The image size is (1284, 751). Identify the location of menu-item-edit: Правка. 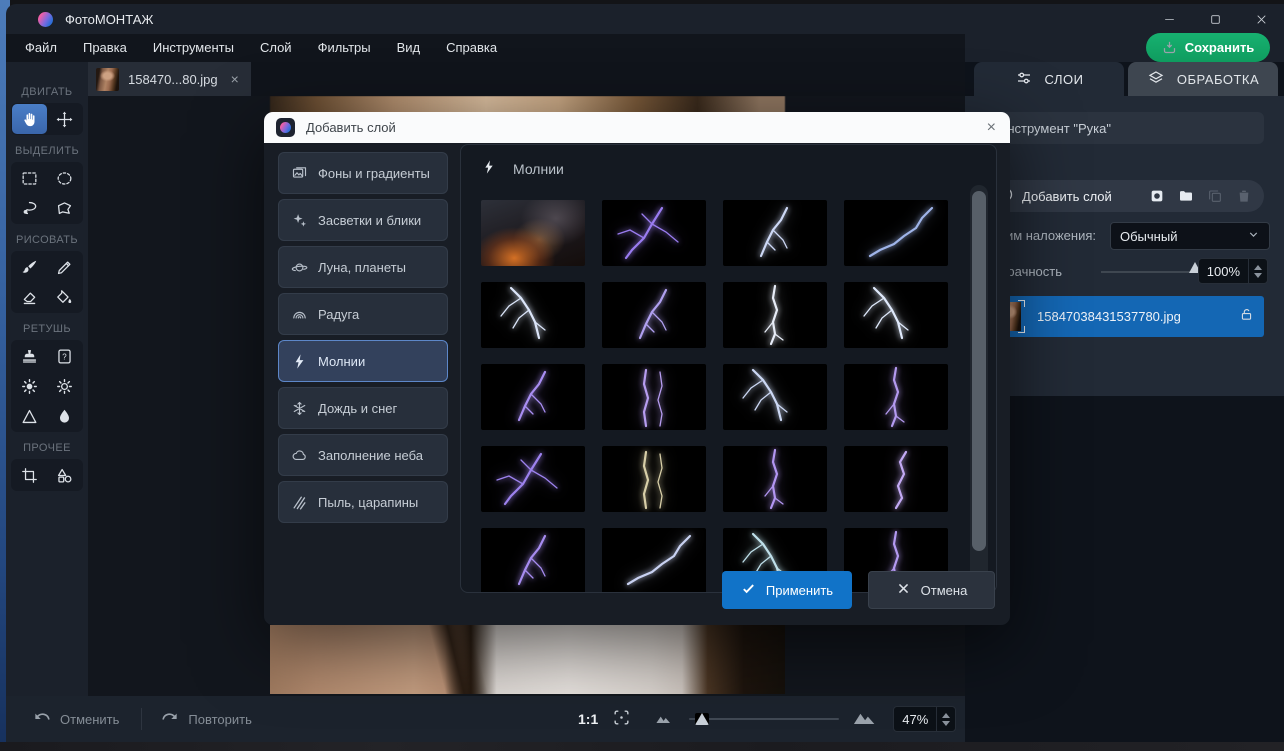
(105, 48).